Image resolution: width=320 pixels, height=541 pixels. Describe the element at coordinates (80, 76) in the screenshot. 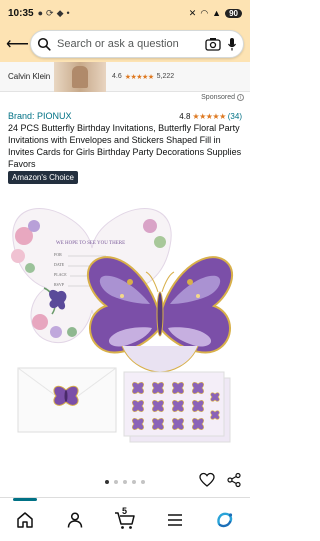

I see `ad-product-image` at that location.